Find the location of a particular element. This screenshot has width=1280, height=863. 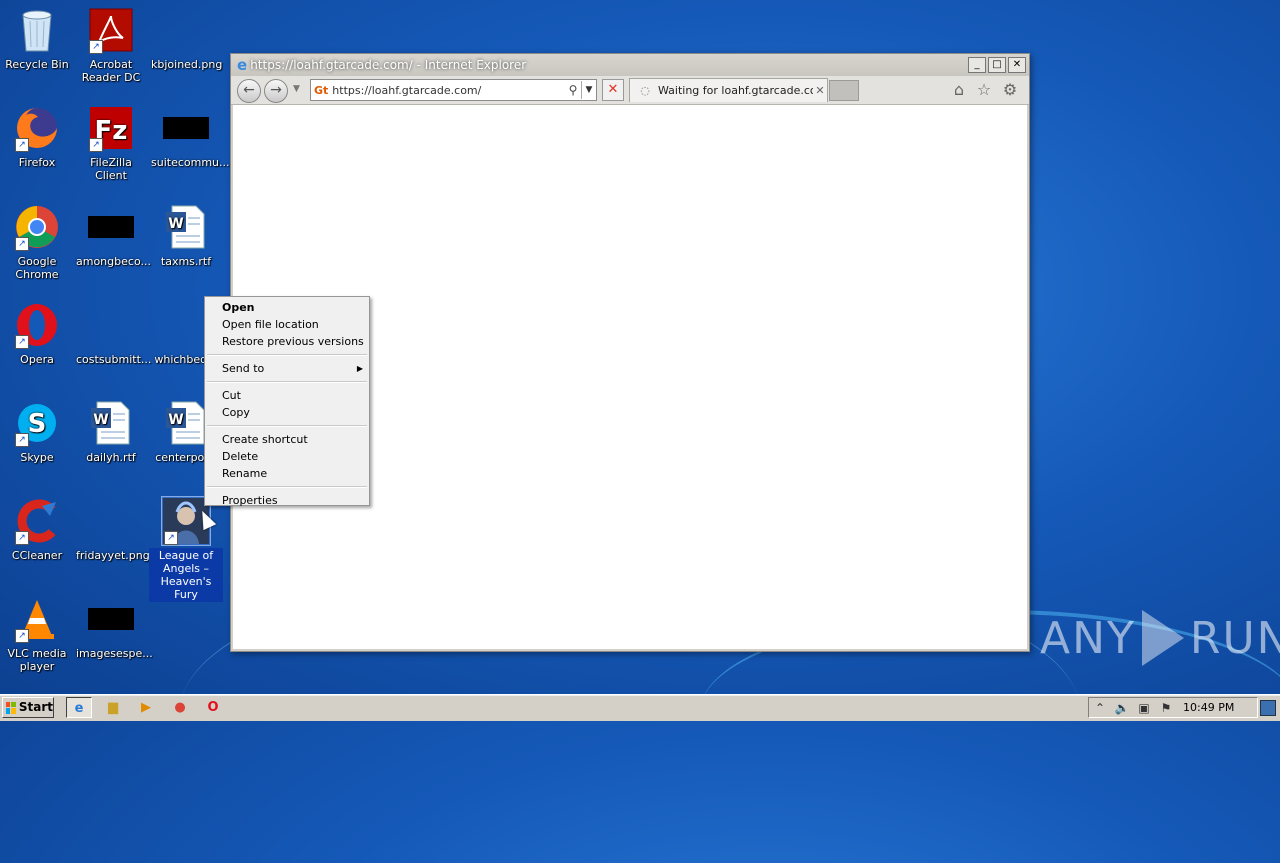

menu-item-create-shortcut: Create shortcut is located at coordinates (287, 439).